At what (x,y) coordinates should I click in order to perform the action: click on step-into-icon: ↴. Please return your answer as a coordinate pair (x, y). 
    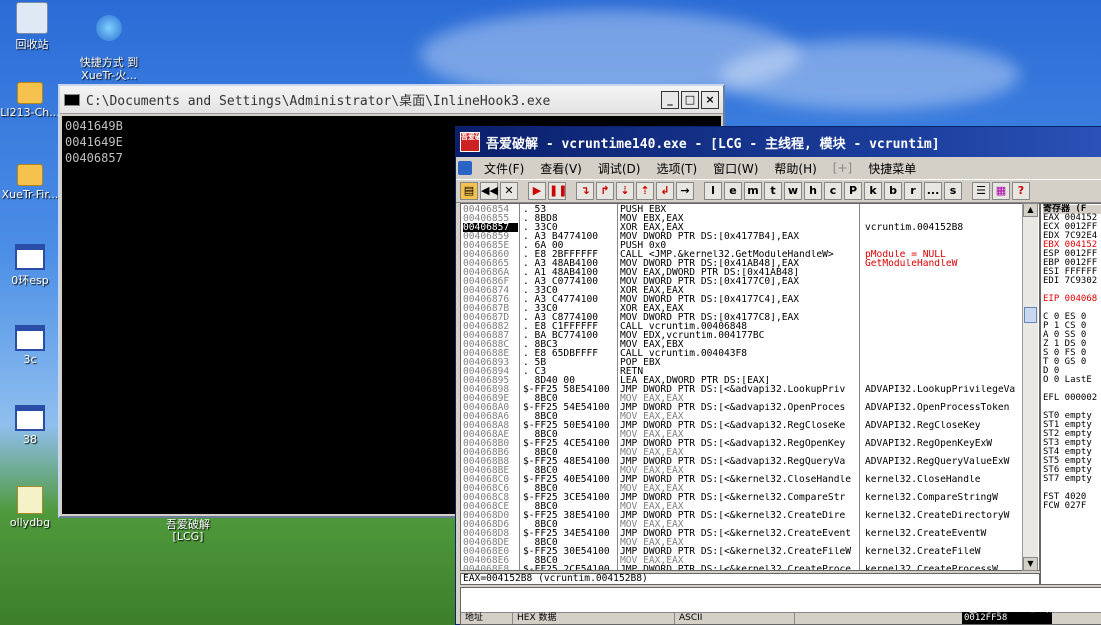
    Looking at the image, I should click on (585, 191).